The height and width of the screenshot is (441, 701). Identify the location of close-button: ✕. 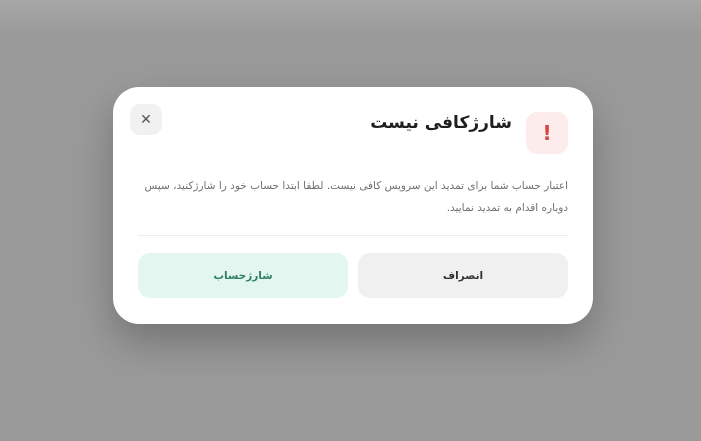
(146, 119).